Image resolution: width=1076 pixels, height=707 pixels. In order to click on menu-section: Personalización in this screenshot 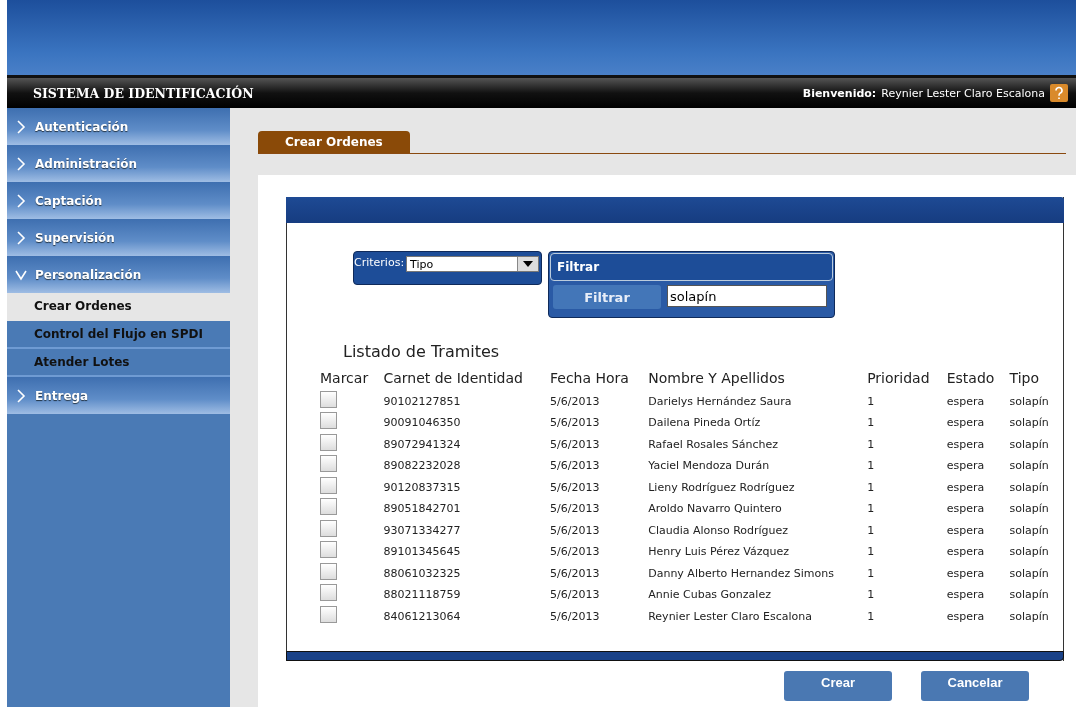, I will do `click(118, 274)`.